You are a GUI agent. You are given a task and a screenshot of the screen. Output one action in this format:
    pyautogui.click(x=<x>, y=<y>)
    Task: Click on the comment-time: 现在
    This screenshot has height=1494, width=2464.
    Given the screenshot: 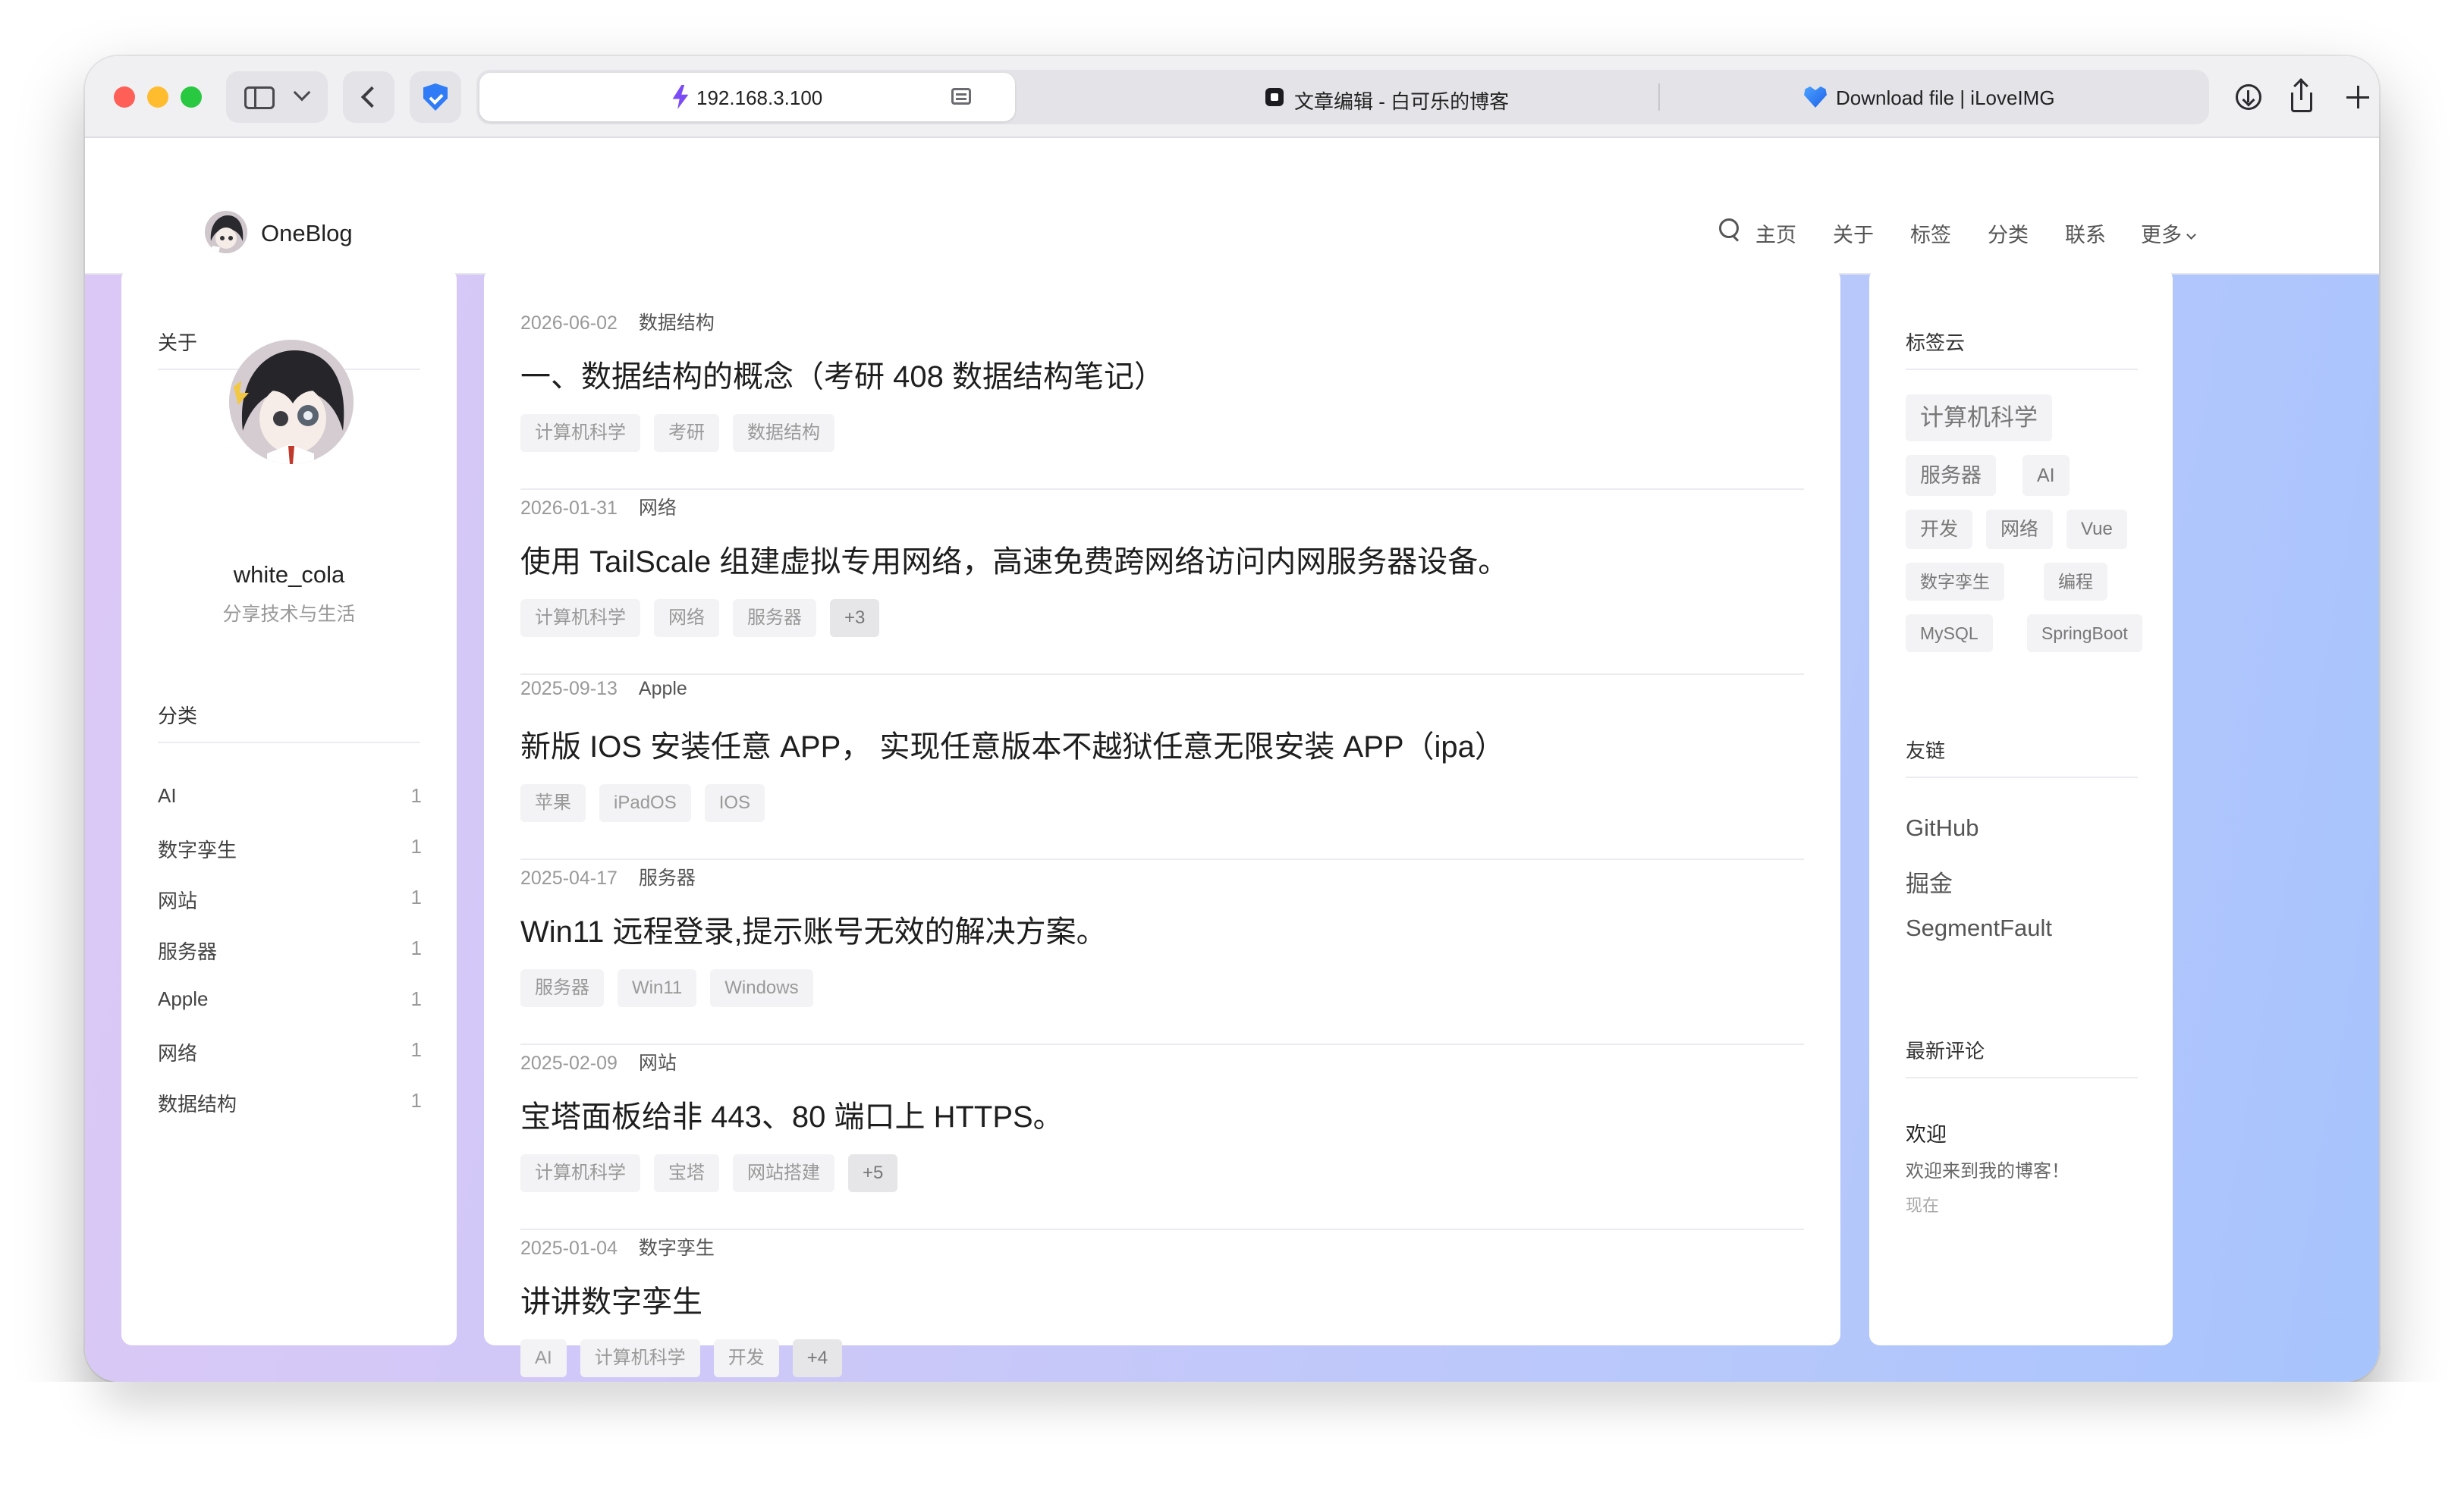 What is the action you would take?
    pyautogui.click(x=1923, y=1205)
    